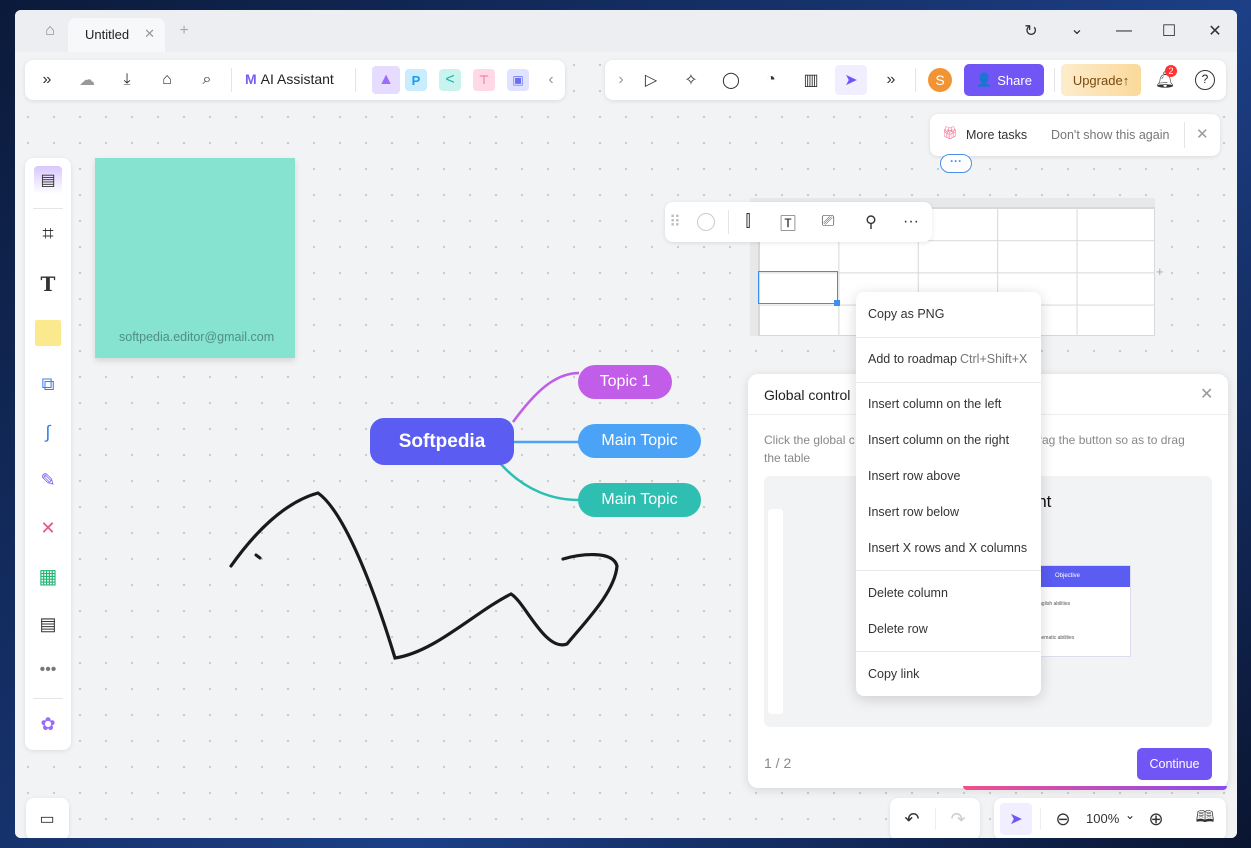 The width and height of the screenshot is (1251, 848). What do you see at coordinates (258, 556) in the screenshot?
I see `freehand-dot` at bounding box center [258, 556].